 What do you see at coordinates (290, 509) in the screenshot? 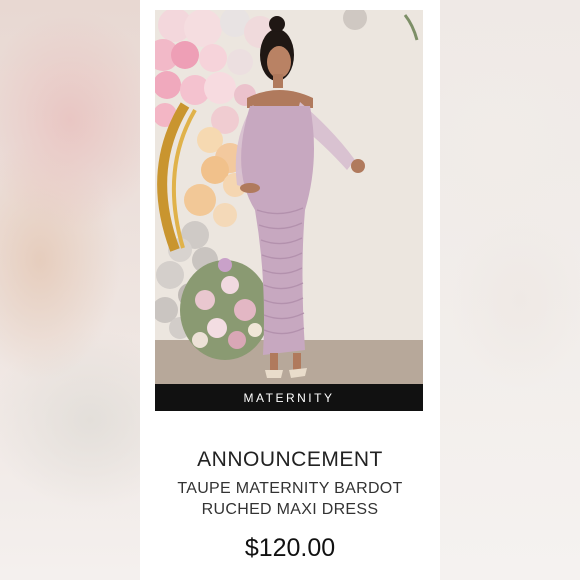
I see `product-subtitle-line-2: RUCHED MAXI DRESS` at bounding box center [290, 509].